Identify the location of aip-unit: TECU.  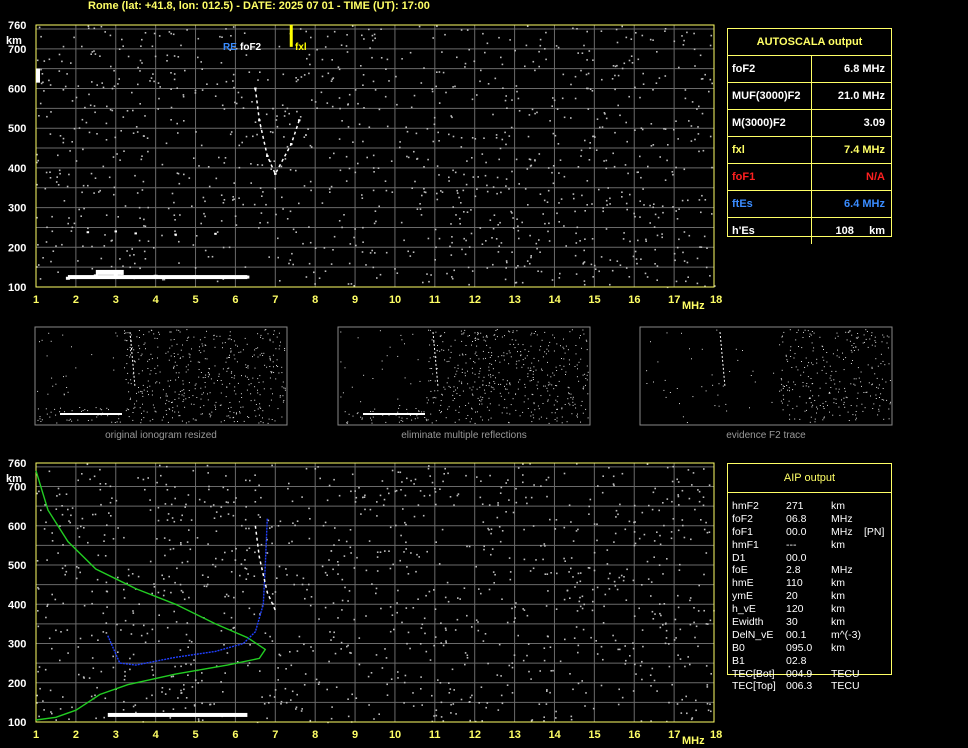
(845, 686).